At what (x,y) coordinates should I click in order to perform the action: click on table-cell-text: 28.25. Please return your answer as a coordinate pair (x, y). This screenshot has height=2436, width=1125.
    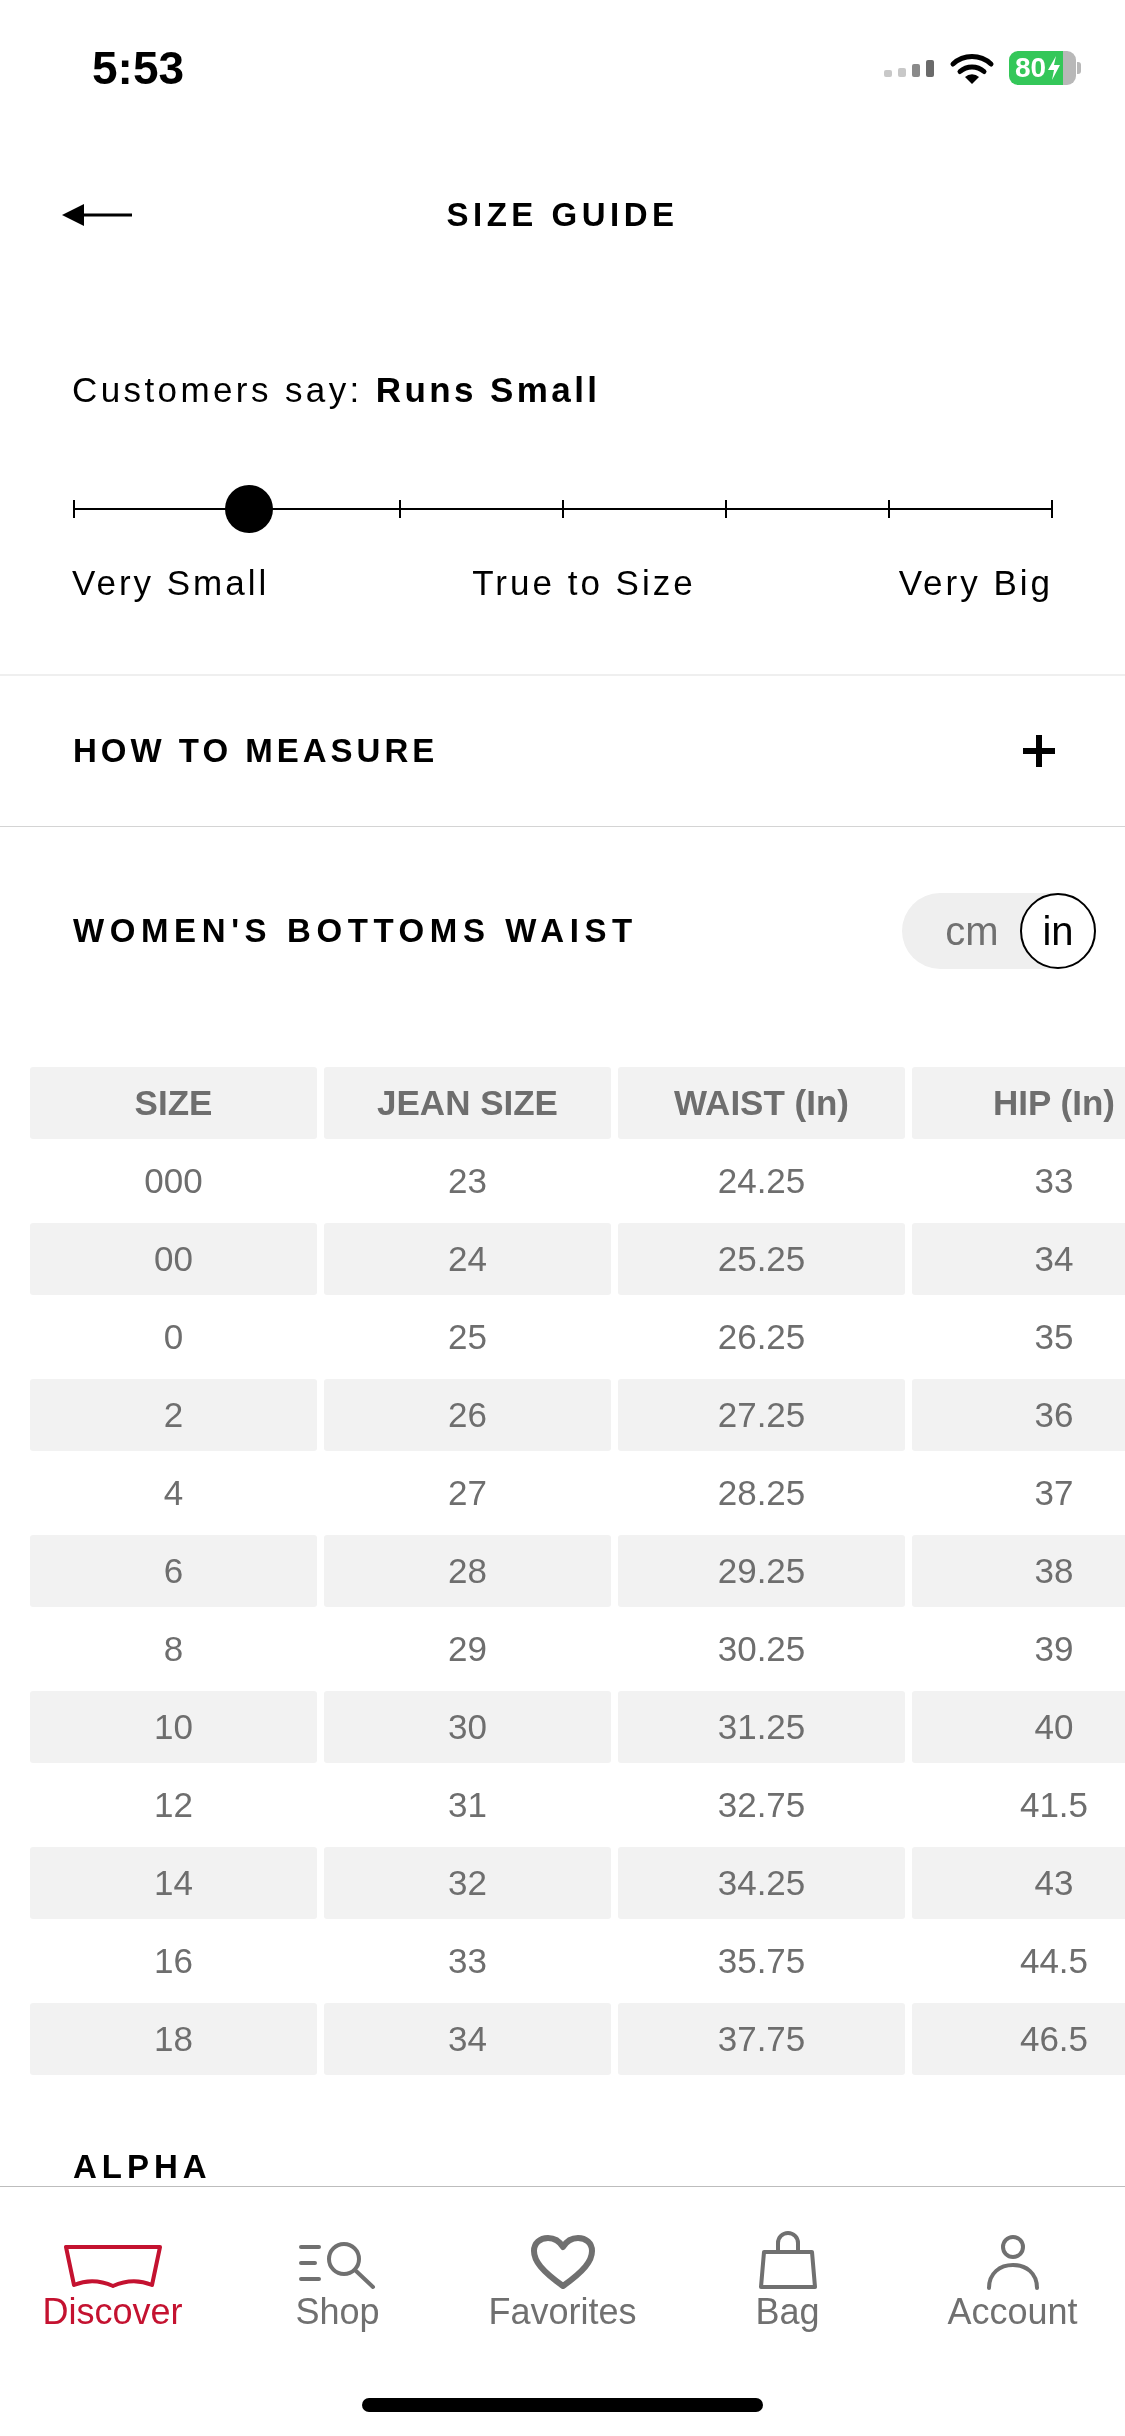
    Looking at the image, I should click on (761, 1493).